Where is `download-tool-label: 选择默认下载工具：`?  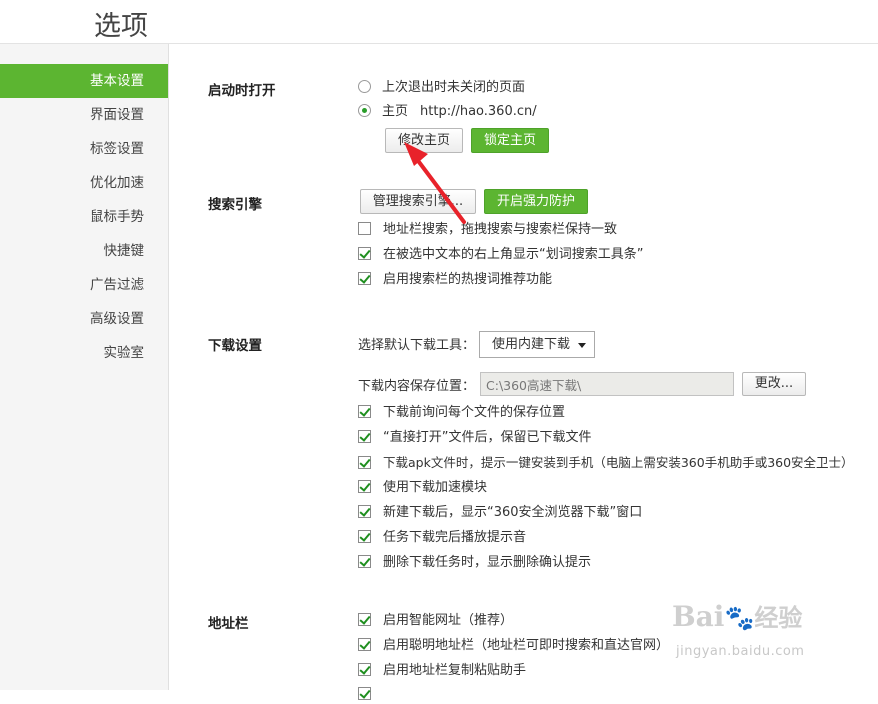 download-tool-label: 选择默认下载工具： is located at coordinates (417, 345).